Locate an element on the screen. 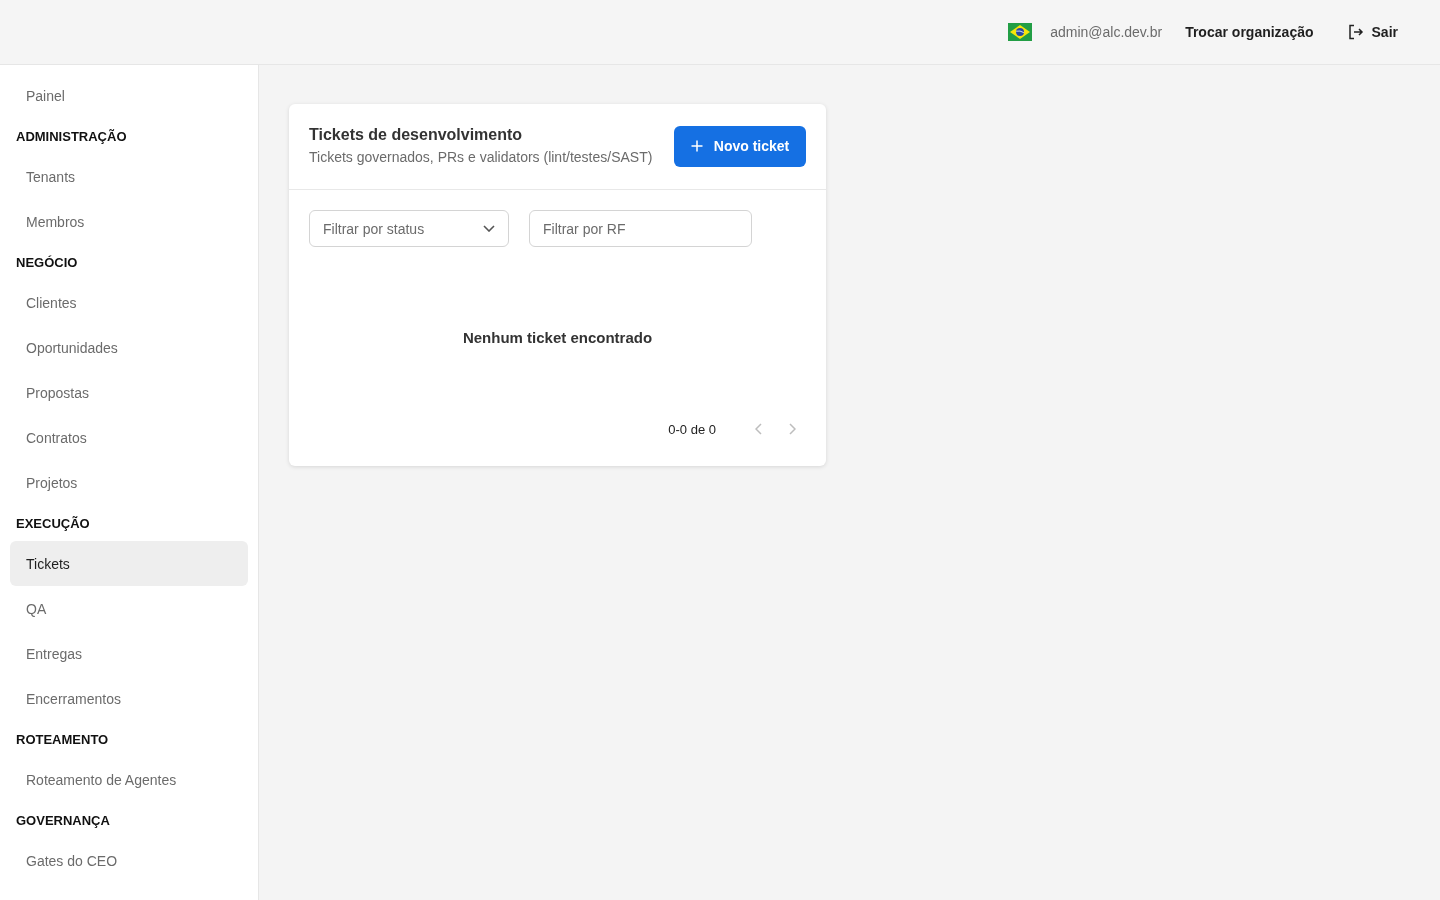  sidebar-item: Contratos is located at coordinates (129, 437).